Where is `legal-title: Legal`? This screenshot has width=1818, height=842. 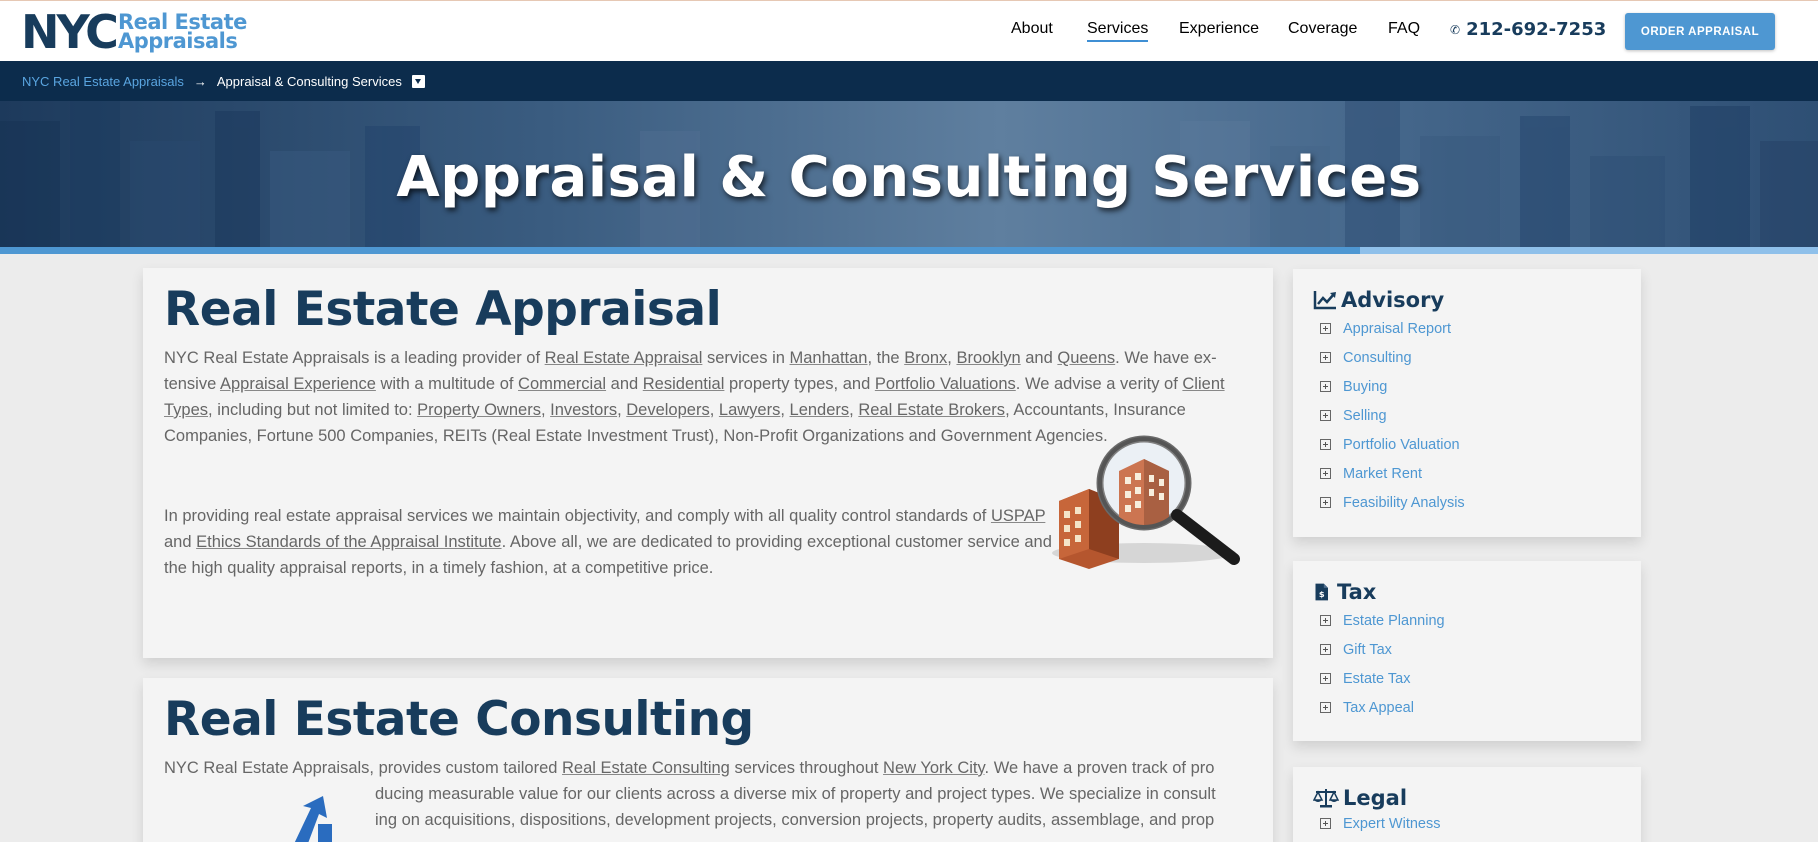 legal-title: Legal is located at coordinates (1360, 798).